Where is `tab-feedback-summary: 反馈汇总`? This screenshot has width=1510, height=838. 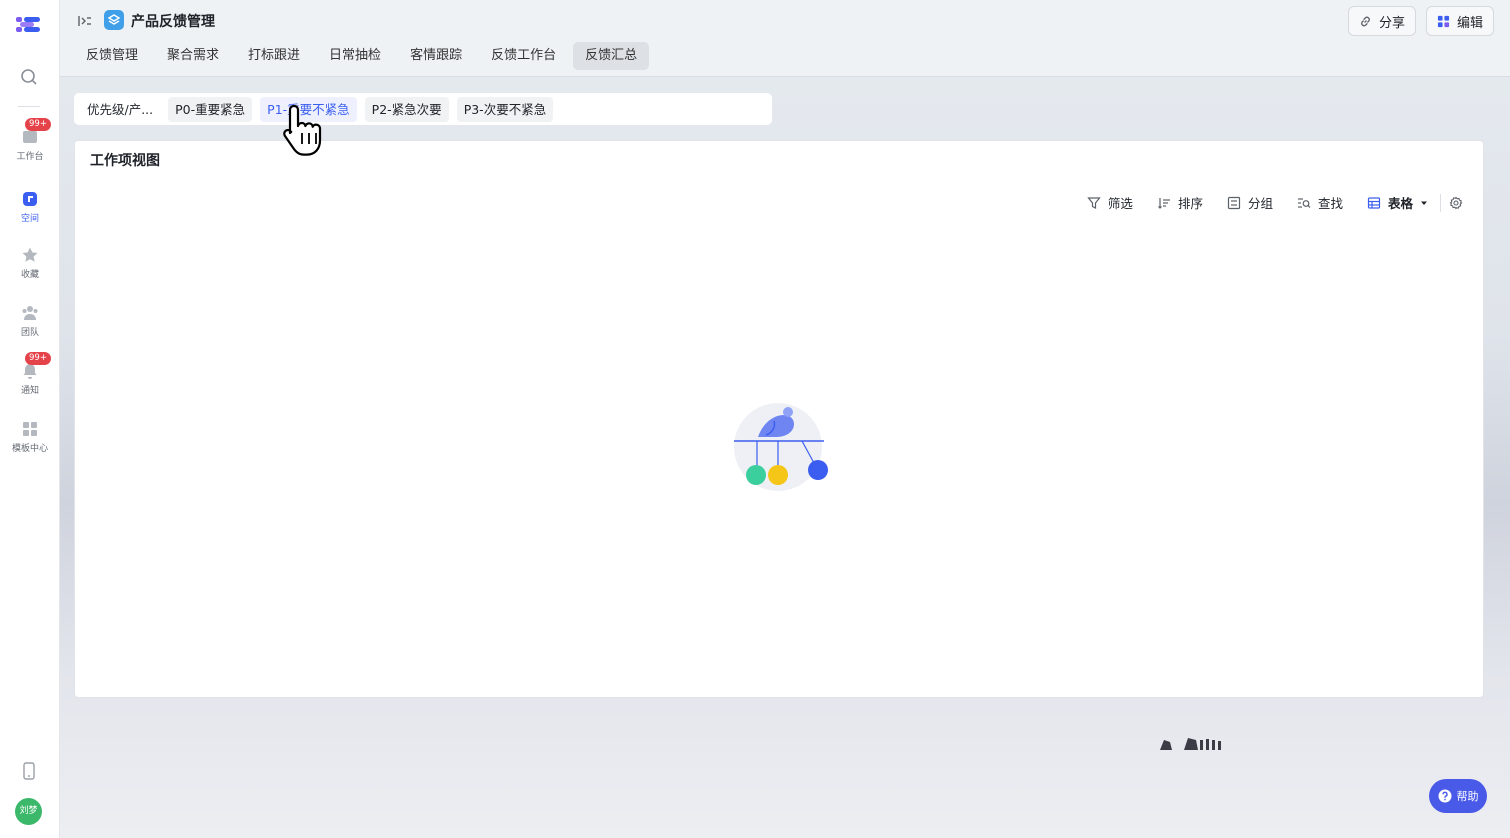 tab-feedback-summary: 反馈汇总 is located at coordinates (611, 56).